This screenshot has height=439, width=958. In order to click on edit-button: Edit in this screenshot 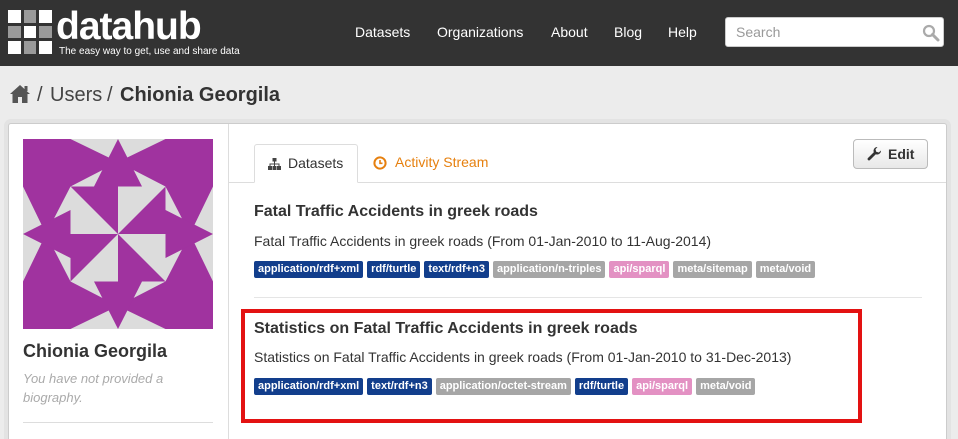, I will do `click(890, 154)`.